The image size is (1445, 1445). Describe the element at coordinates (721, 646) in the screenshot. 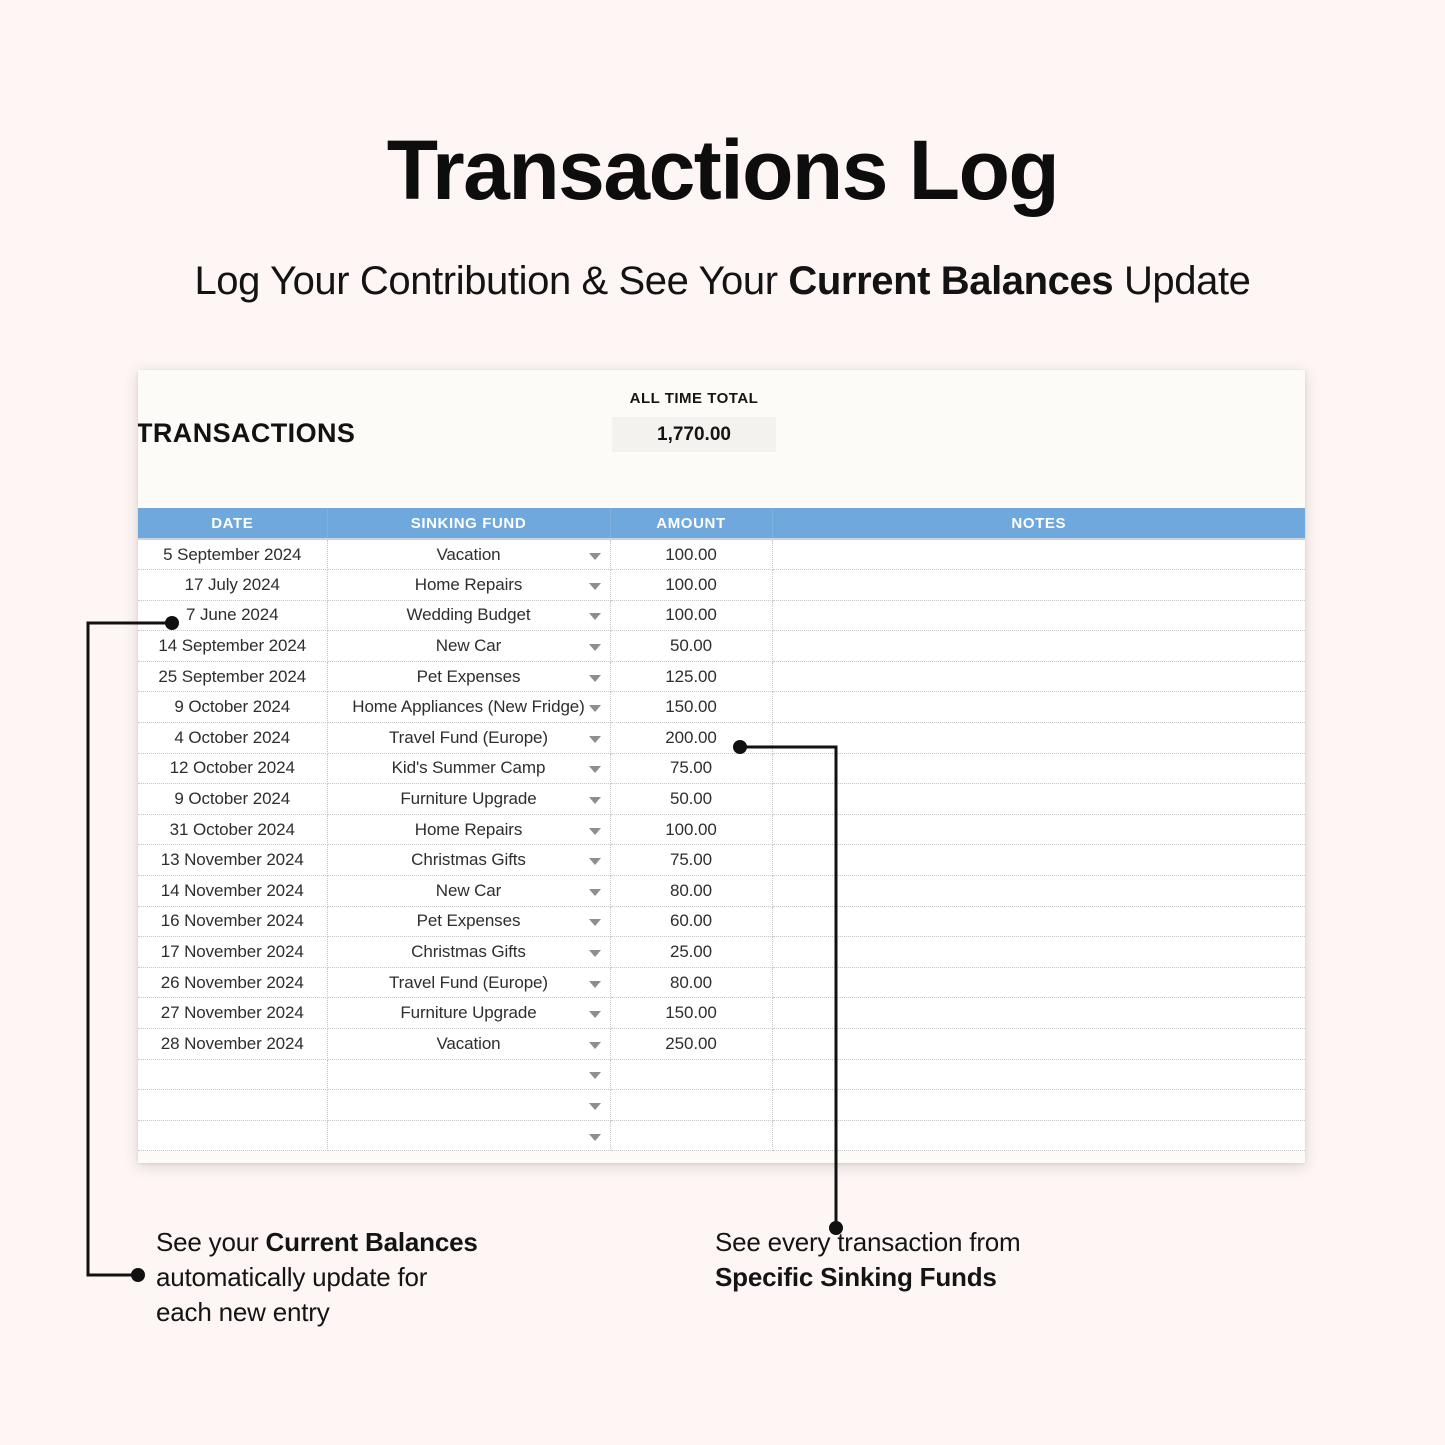

I see `table-row: 14 September 2024 New Car 50.00` at that location.